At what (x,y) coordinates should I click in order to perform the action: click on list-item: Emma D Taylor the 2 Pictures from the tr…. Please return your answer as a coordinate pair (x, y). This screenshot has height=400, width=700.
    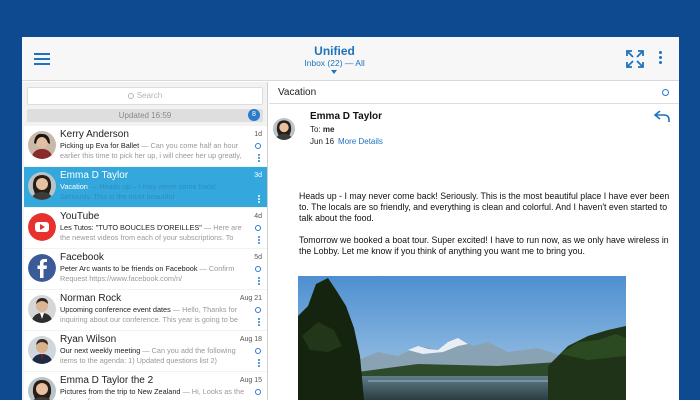
    Looking at the image, I should click on (145, 386).